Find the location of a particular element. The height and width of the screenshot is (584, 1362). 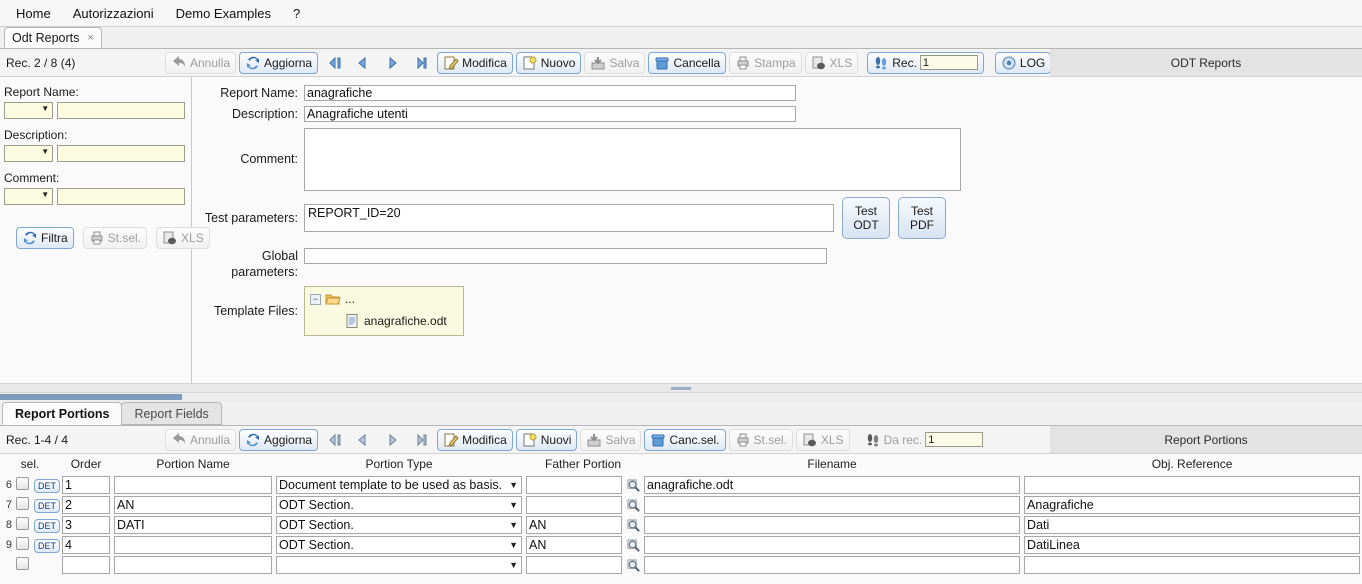

grid-undo-button: Annulla is located at coordinates (201, 439).